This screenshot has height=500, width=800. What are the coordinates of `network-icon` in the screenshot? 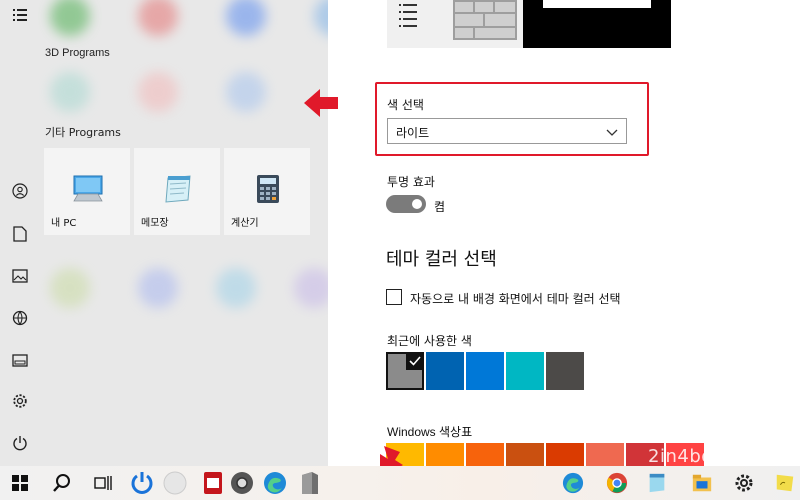 It's located at (20, 318).